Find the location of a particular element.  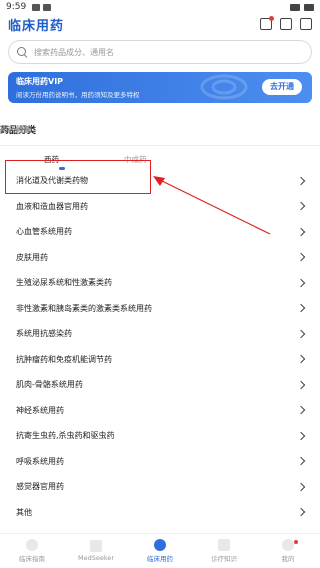

list-item: 非性激素和胰岛素类的激素类系统用药 is located at coordinates (160, 309).